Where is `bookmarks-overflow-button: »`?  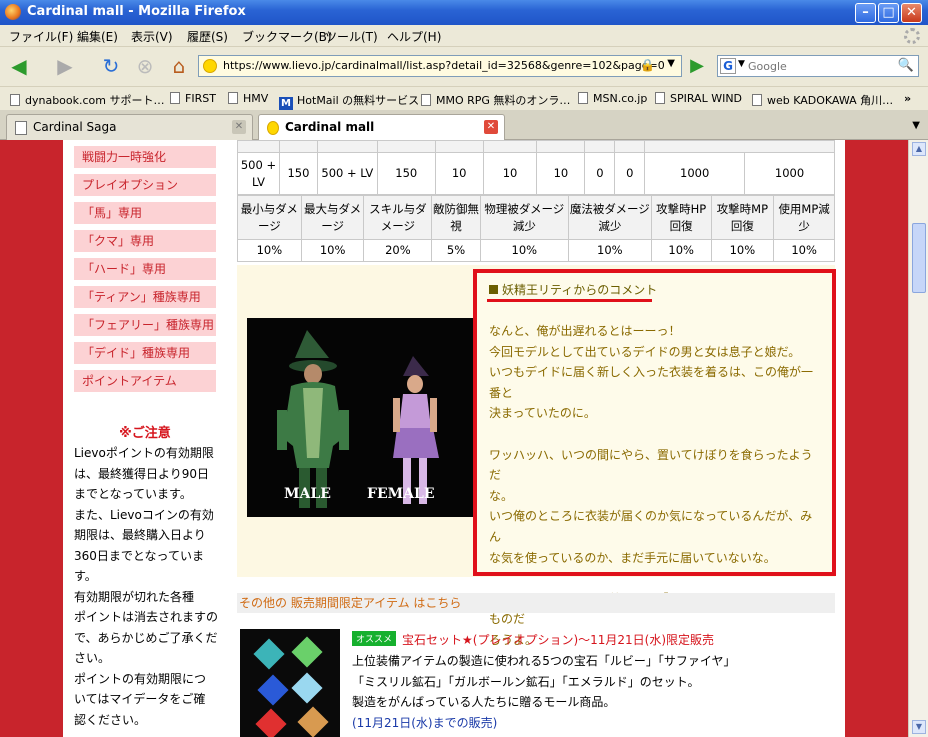 bookmarks-overflow-button: » is located at coordinates (907, 98).